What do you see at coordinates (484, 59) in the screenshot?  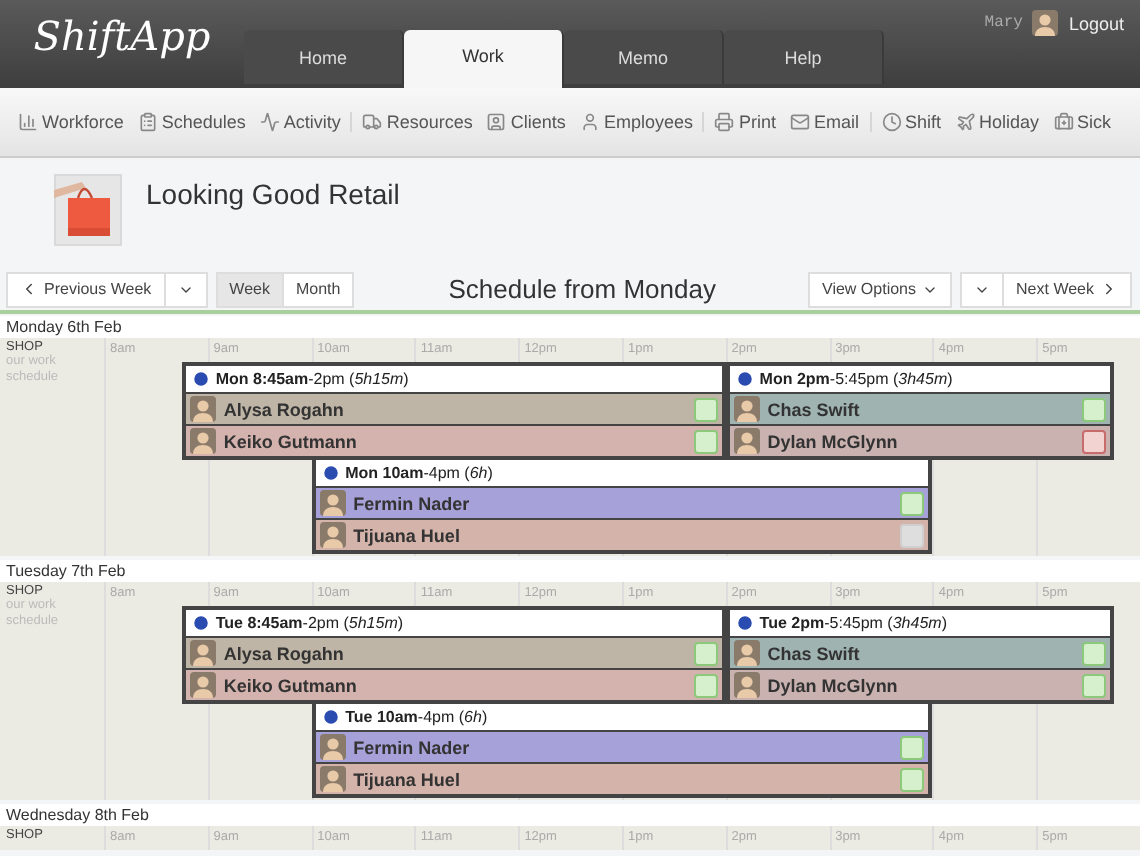 I see `nav-tab: Work` at bounding box center [484, 59].